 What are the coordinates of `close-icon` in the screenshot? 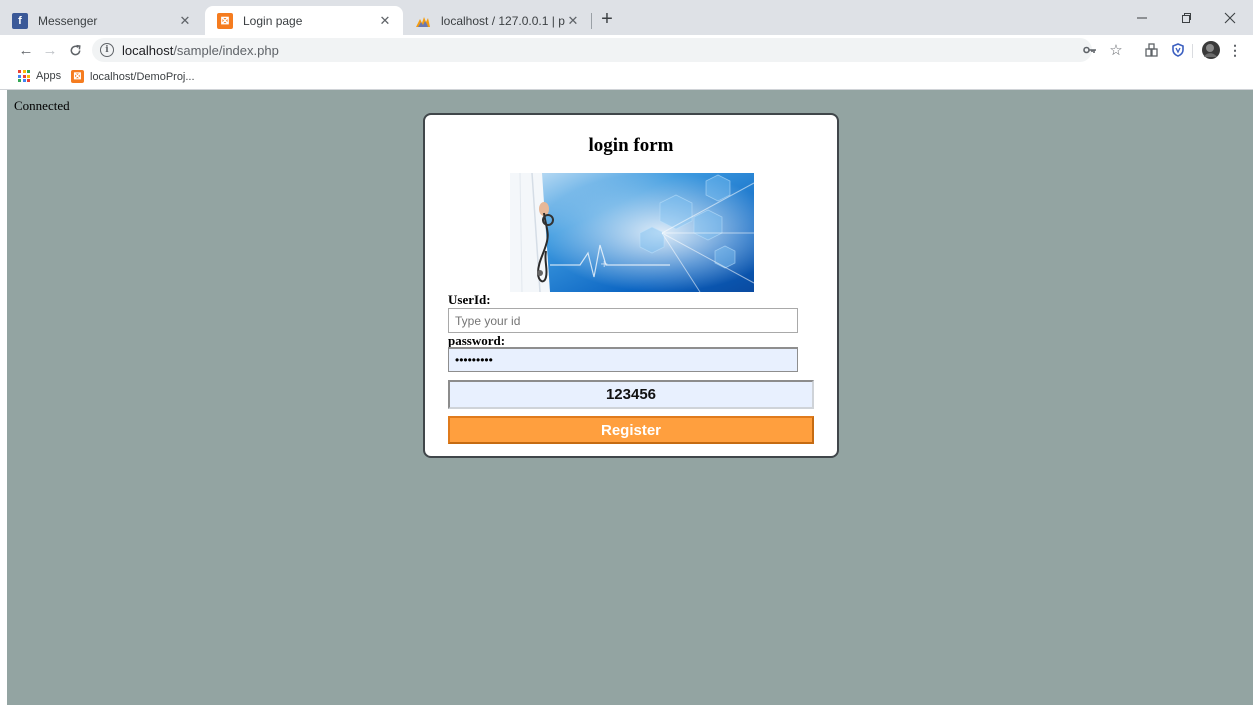 It's located at (1230, 17).